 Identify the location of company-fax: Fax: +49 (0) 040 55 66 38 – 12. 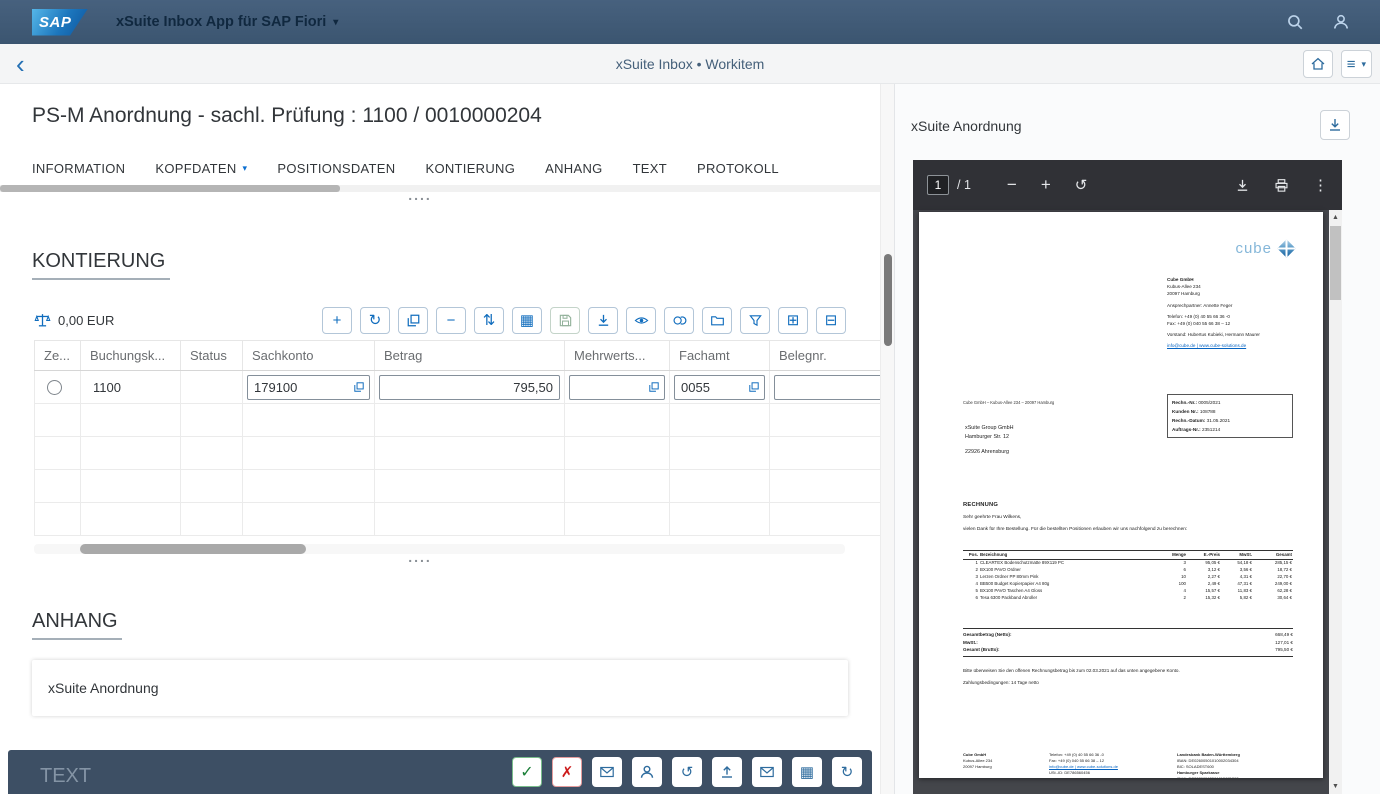
(1199, 324).